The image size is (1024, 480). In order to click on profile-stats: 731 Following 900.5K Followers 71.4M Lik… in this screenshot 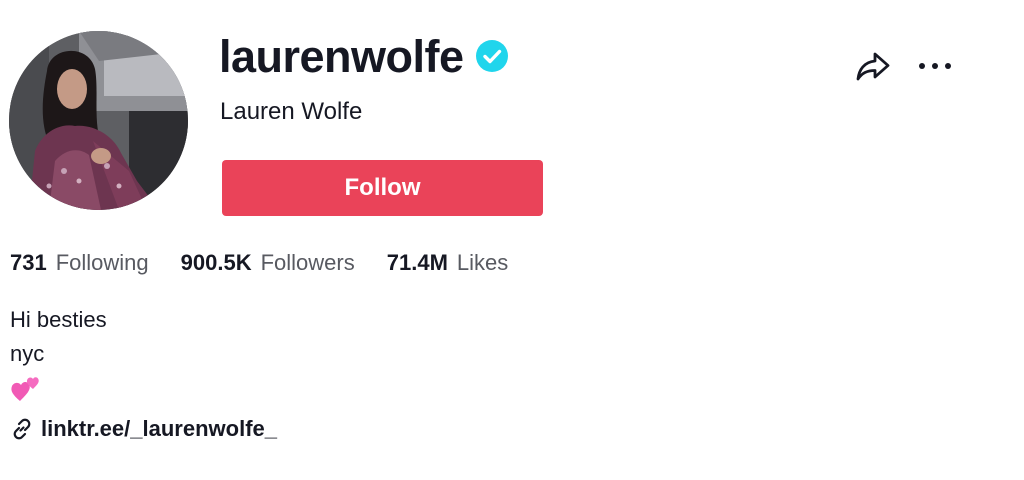, I will do `click(275, 263)`.